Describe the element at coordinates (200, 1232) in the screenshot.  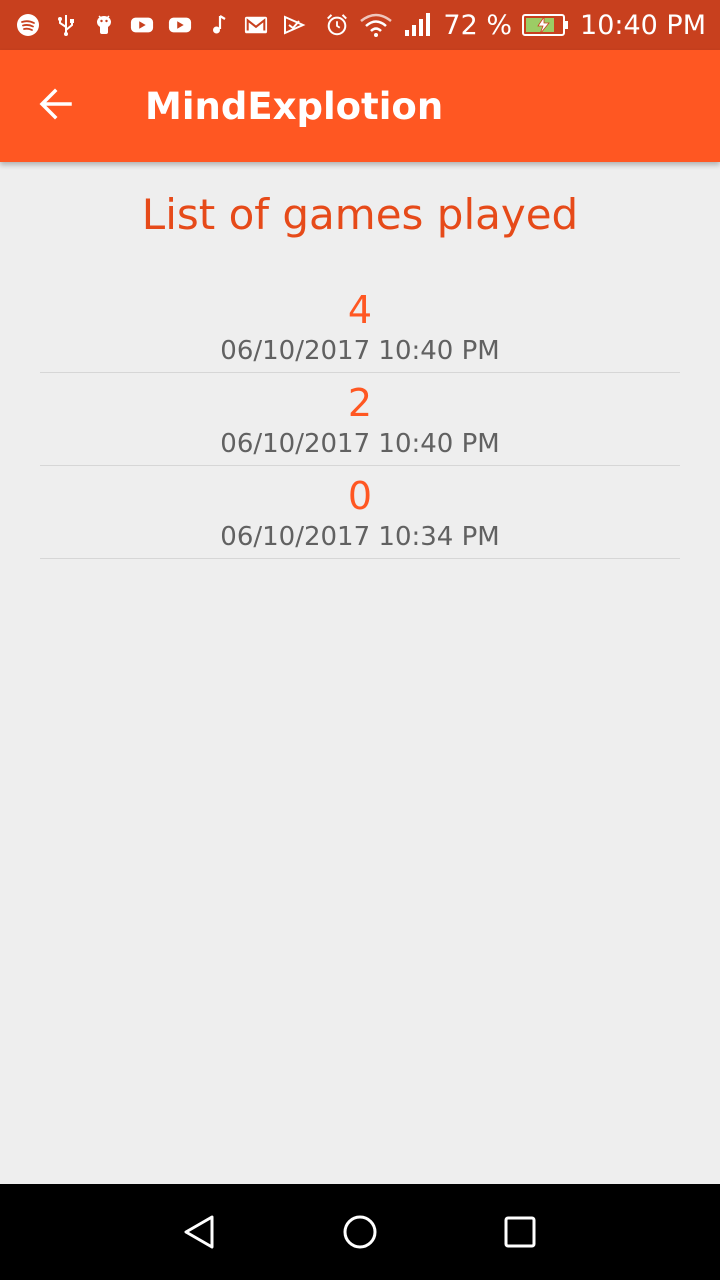
I see `back-nav-icon` at that location.